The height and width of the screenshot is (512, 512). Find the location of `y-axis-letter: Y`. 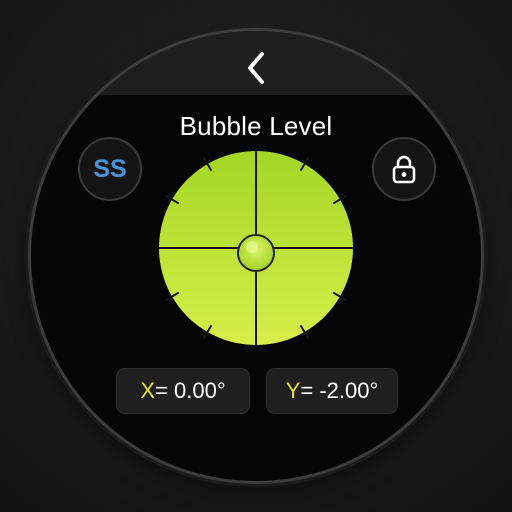

y-axis-letter: Y is located at coordinates (293, 390).